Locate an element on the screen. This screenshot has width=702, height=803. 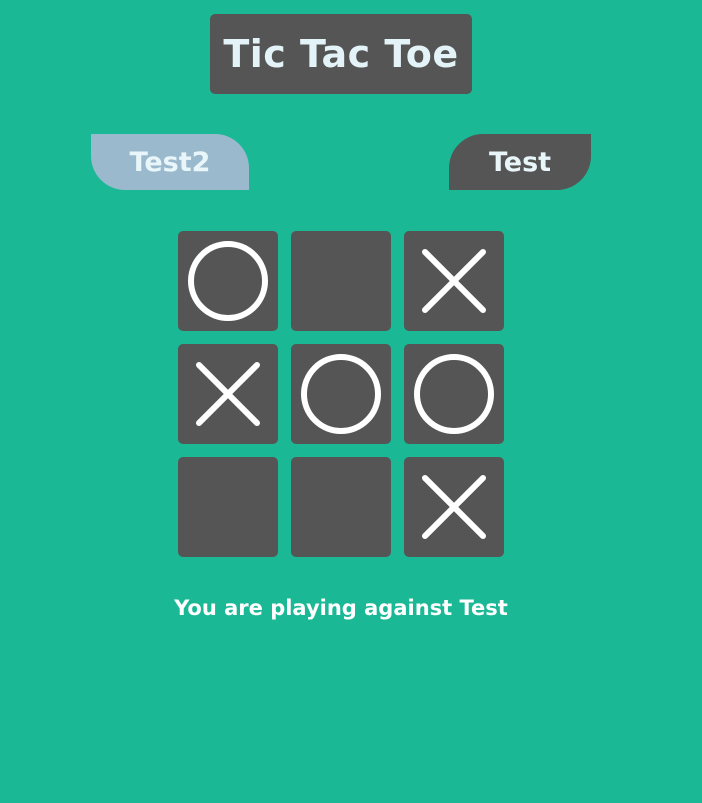
player-badge-right: Test is located at coordinates (520, 162).